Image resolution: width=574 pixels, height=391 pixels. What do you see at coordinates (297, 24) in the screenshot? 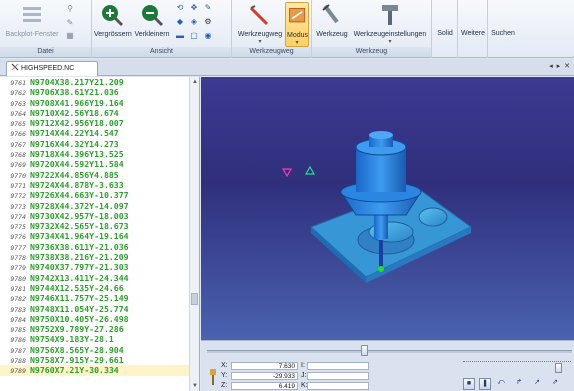
I see `modus-button: Modus ▾` at bounding box center [297, 24].